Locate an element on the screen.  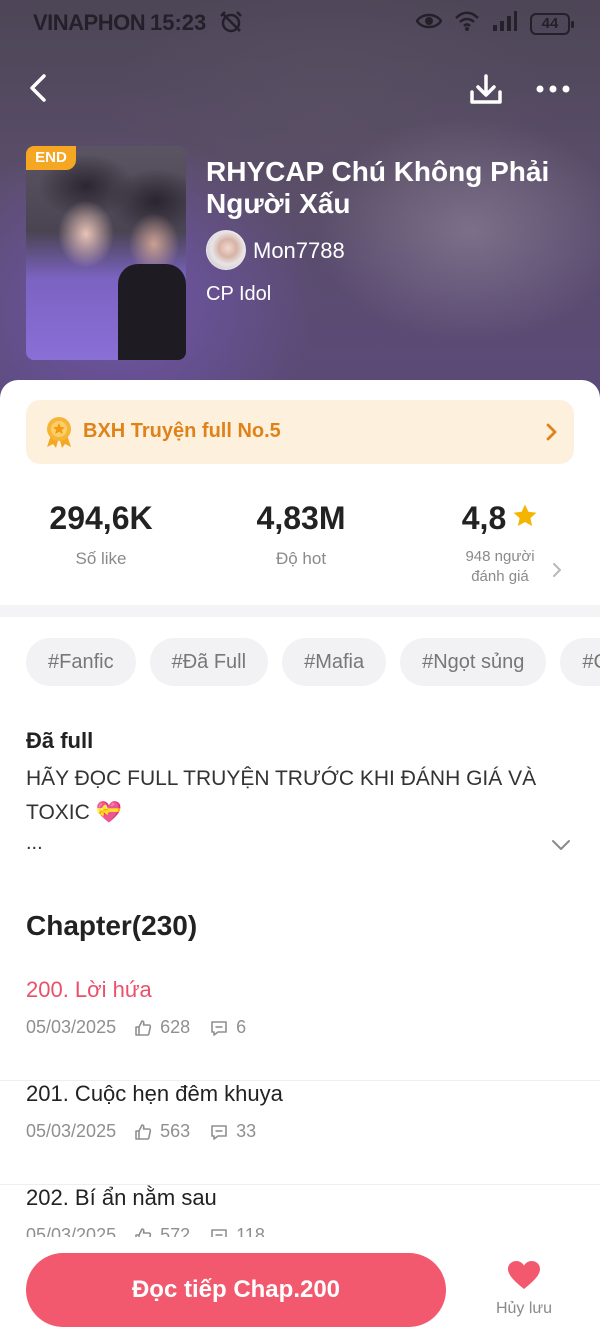
continue-reading-button: Đọc tiếp Chap.200 is located at coordinates (236, 1290).